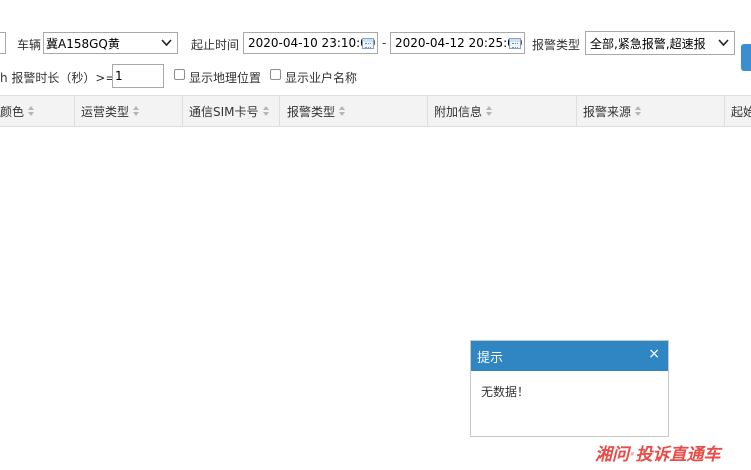  What do you see at coordinates (490, 358) in the screenshot?
I see `dialog-title: 提示` at bounding box center [490, 358].